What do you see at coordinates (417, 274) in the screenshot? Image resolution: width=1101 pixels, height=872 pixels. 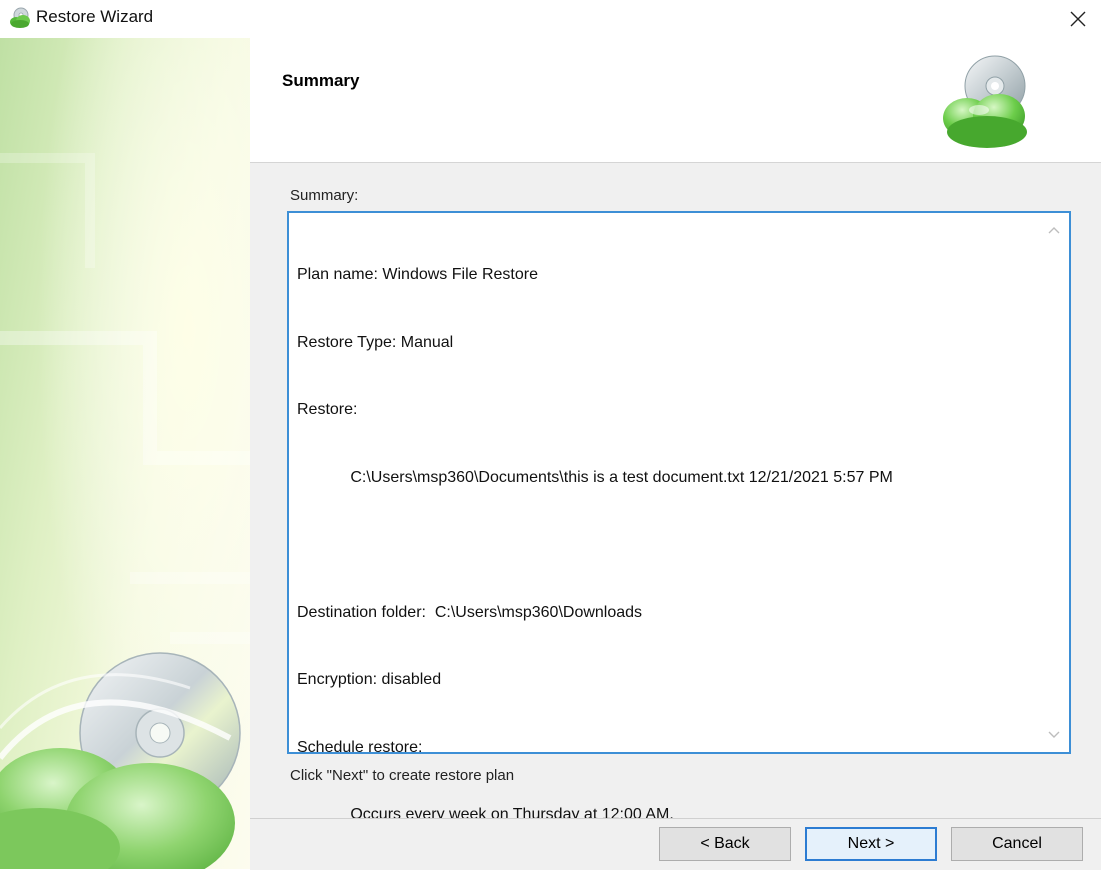 I see `summary-line-plan-name: Plan name: Windows File Restore` at bounding box center [417, 274].